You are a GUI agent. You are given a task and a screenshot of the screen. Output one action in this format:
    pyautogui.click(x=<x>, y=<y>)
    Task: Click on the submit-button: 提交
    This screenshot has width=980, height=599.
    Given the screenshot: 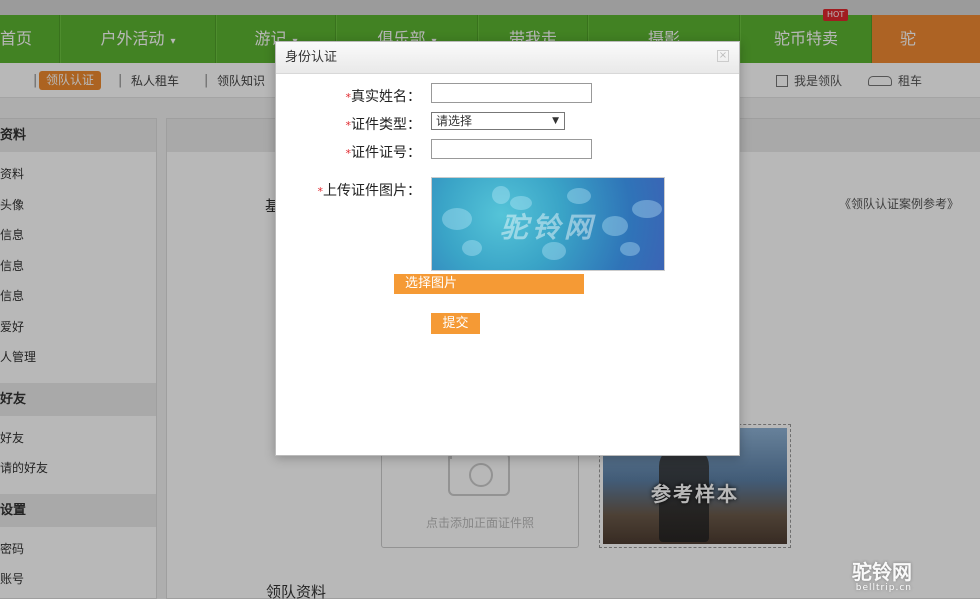 What is the action you would take?
    pyautogui.click(x=455, y=323)
    